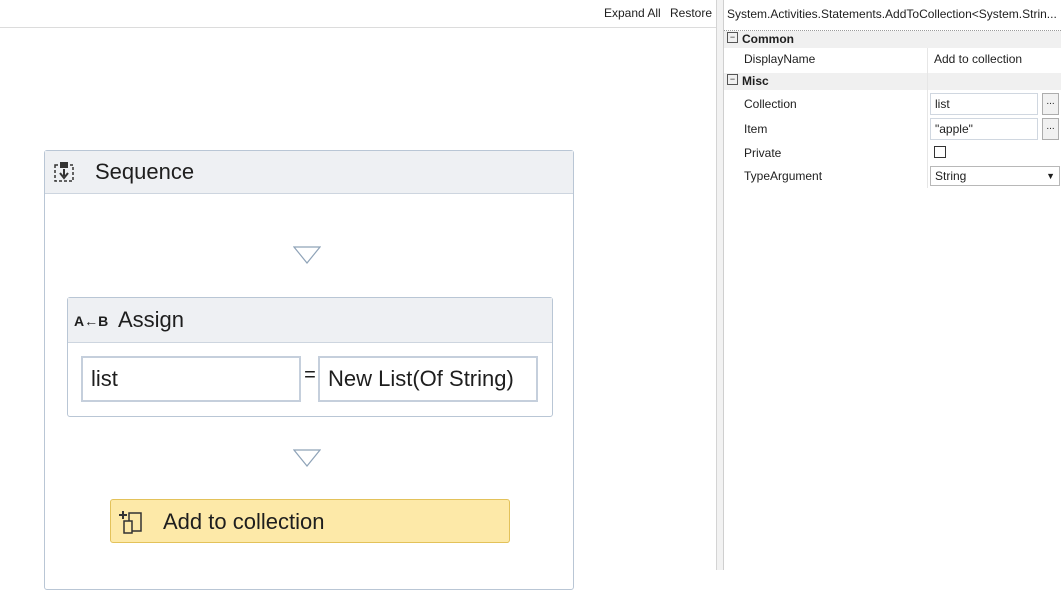 The height and width of the screenshot is (590, 1061). I want to click on designer-toolbar: Expand All Restore, so click(358, 14).